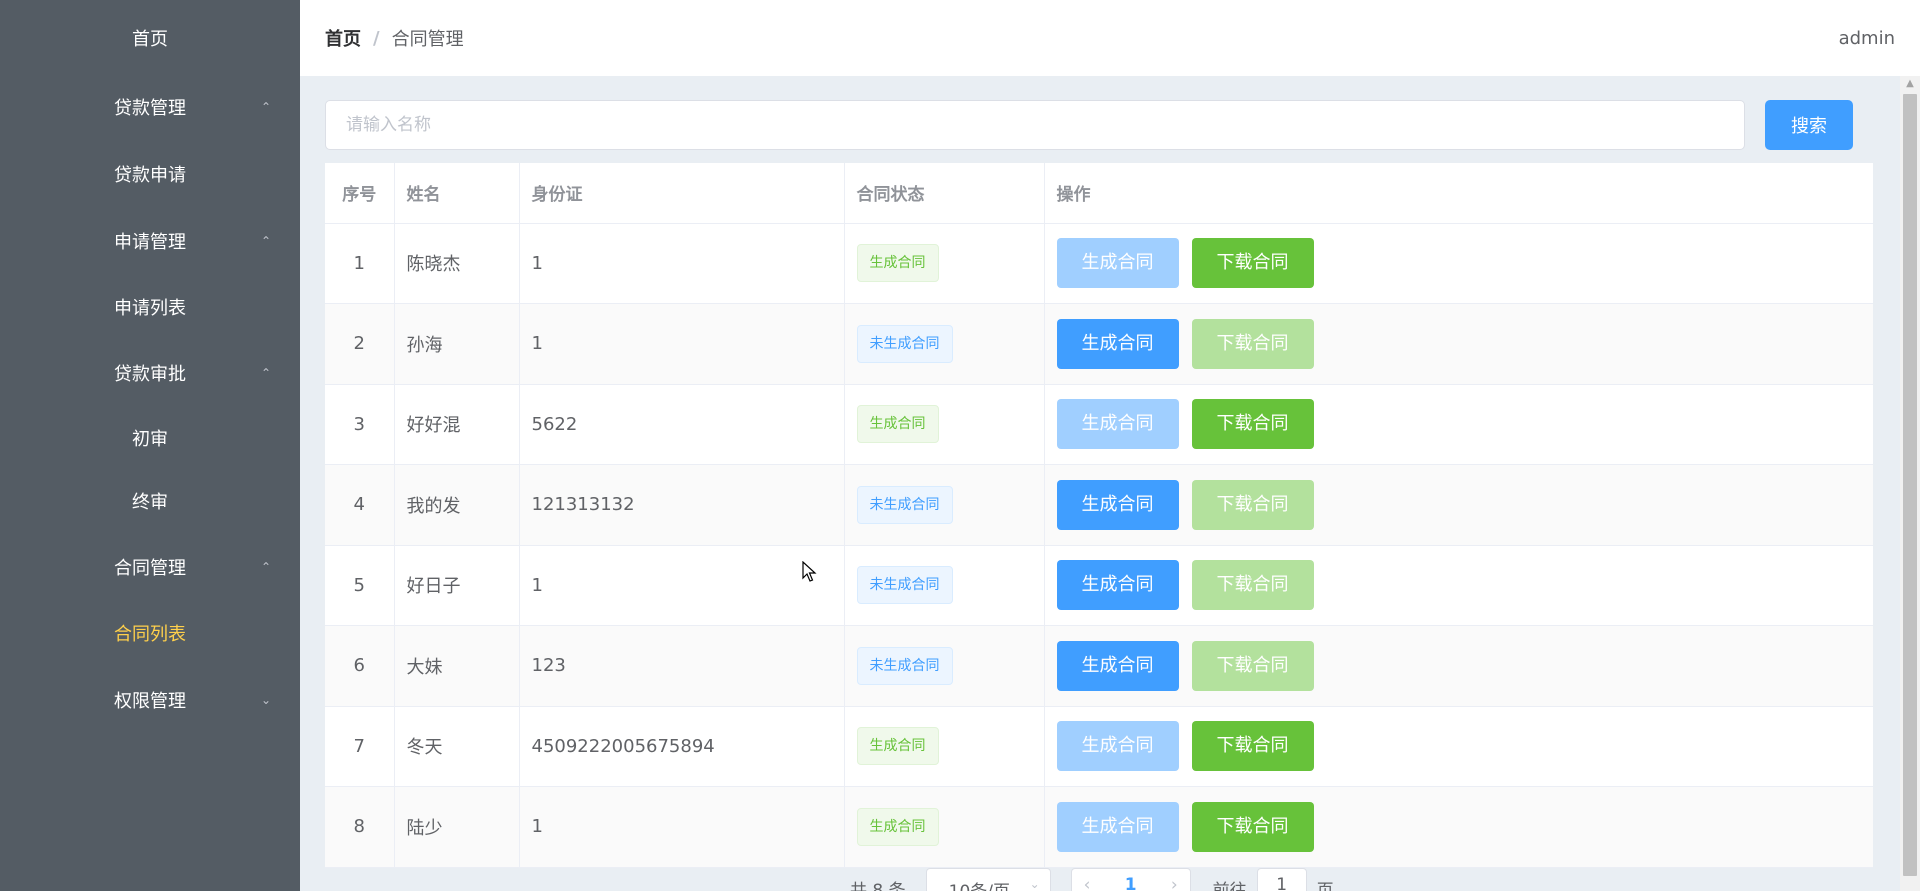 Image resolution: width=1920 pixels, height=891 pixels. Describe the element at coordinates (457, 424) in the screenshot. I see `cell-name: 好好混` at that location.